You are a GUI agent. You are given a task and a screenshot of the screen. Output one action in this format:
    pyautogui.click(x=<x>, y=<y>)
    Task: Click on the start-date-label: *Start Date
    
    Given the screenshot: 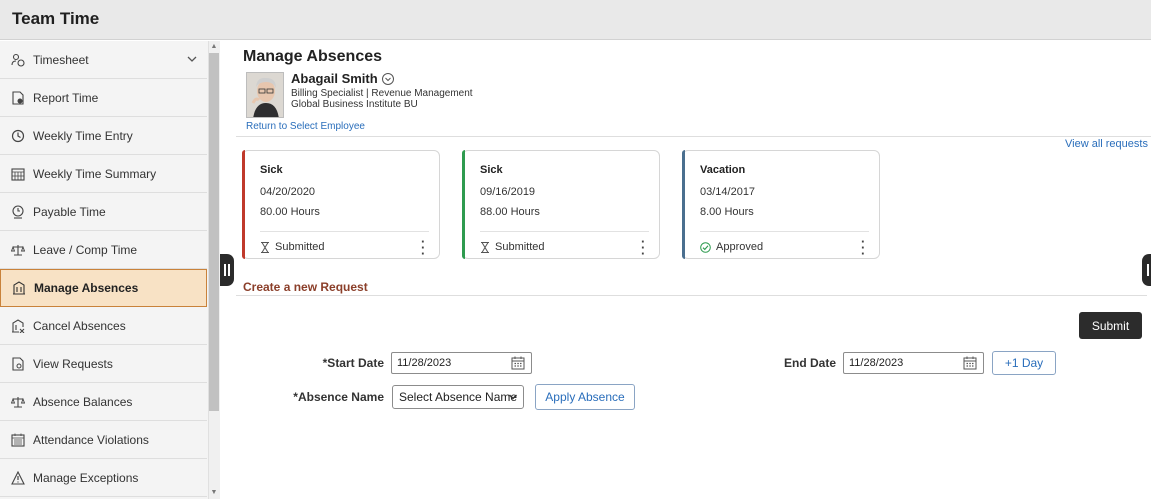 What is the action you would take?
    pyautogui.click(x=353, y=363)
    